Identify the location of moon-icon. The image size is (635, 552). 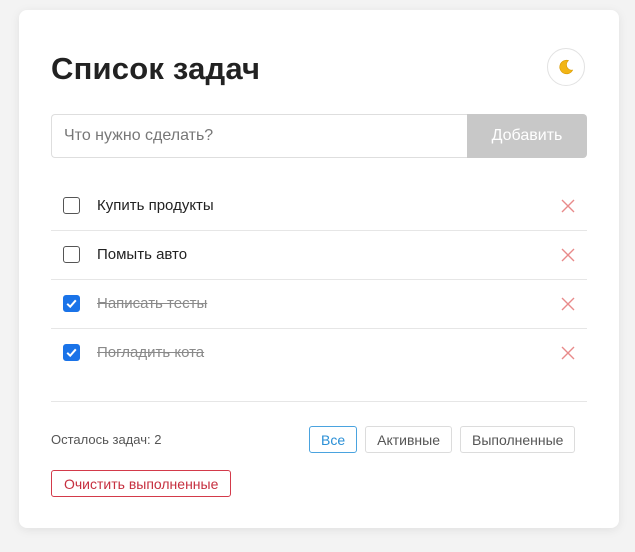
(566, 67).